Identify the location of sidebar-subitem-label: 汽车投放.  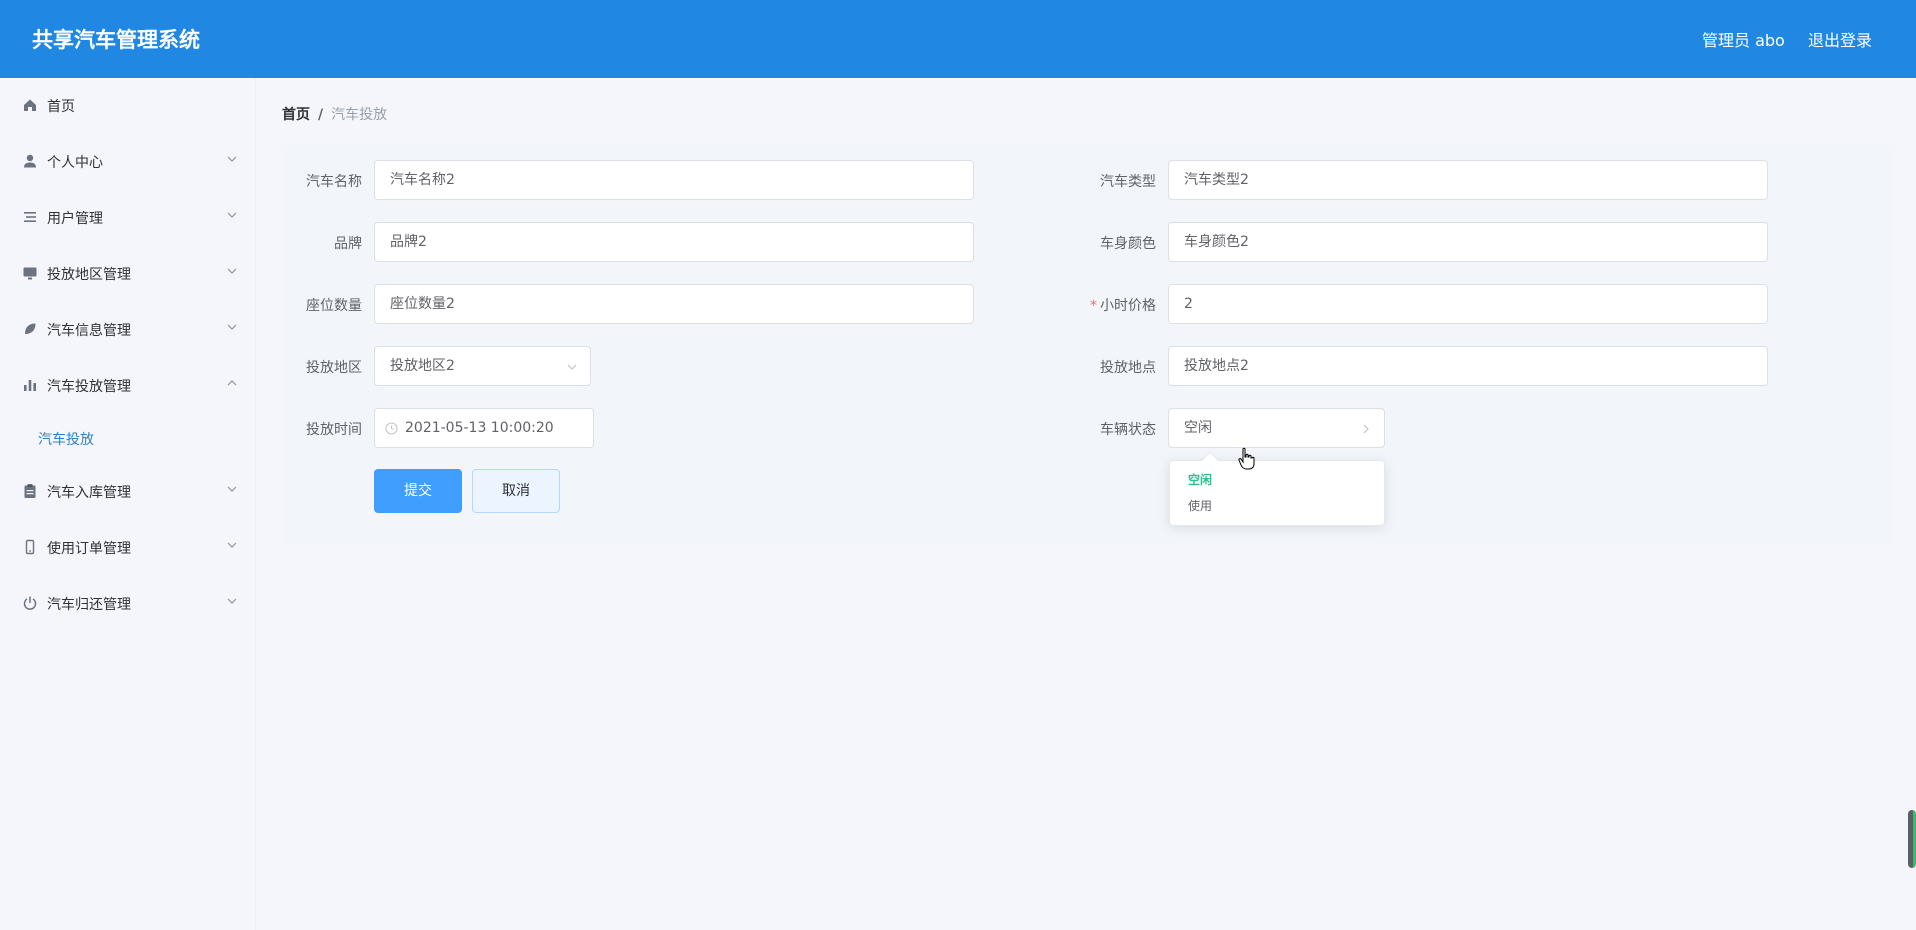
(66, 440).